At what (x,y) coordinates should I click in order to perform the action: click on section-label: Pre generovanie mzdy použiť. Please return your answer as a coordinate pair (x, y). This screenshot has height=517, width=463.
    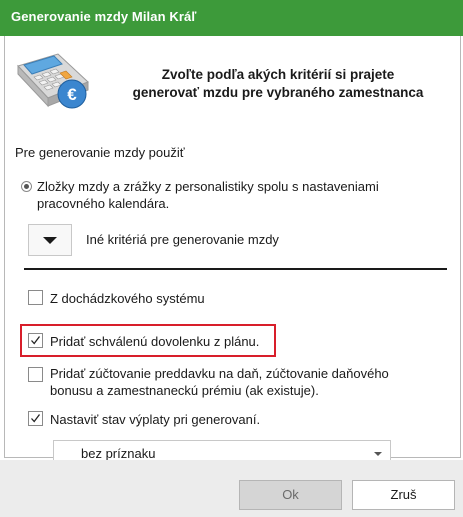
    Looking at the image, I should click on (100, 152).